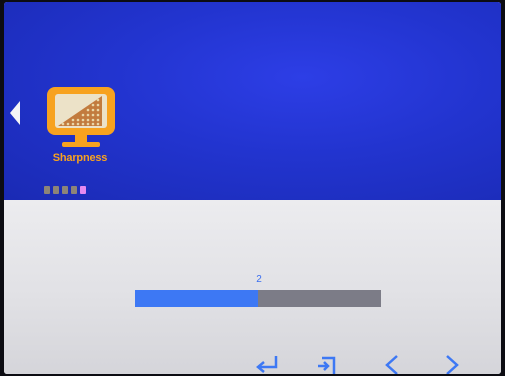  I want to click on sharpness-slider, so click(258, 298).